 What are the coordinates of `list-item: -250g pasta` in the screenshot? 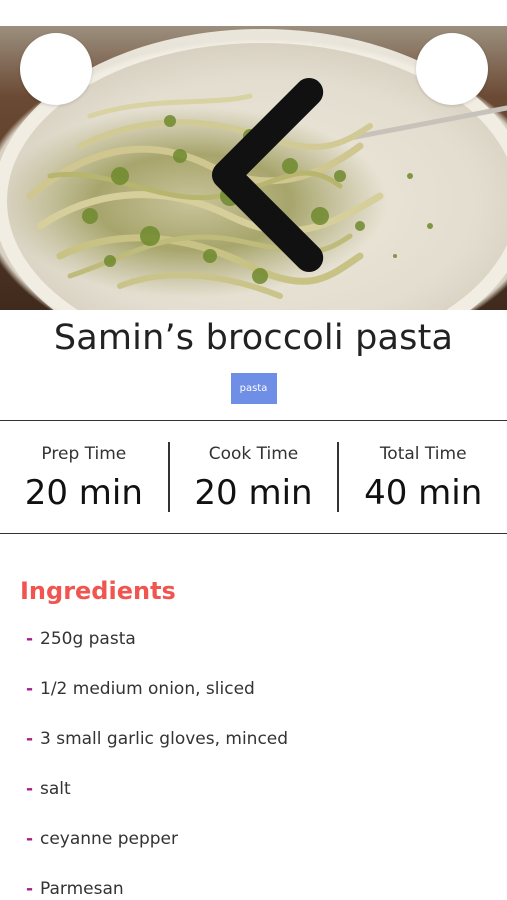 It's located at (263, 653).